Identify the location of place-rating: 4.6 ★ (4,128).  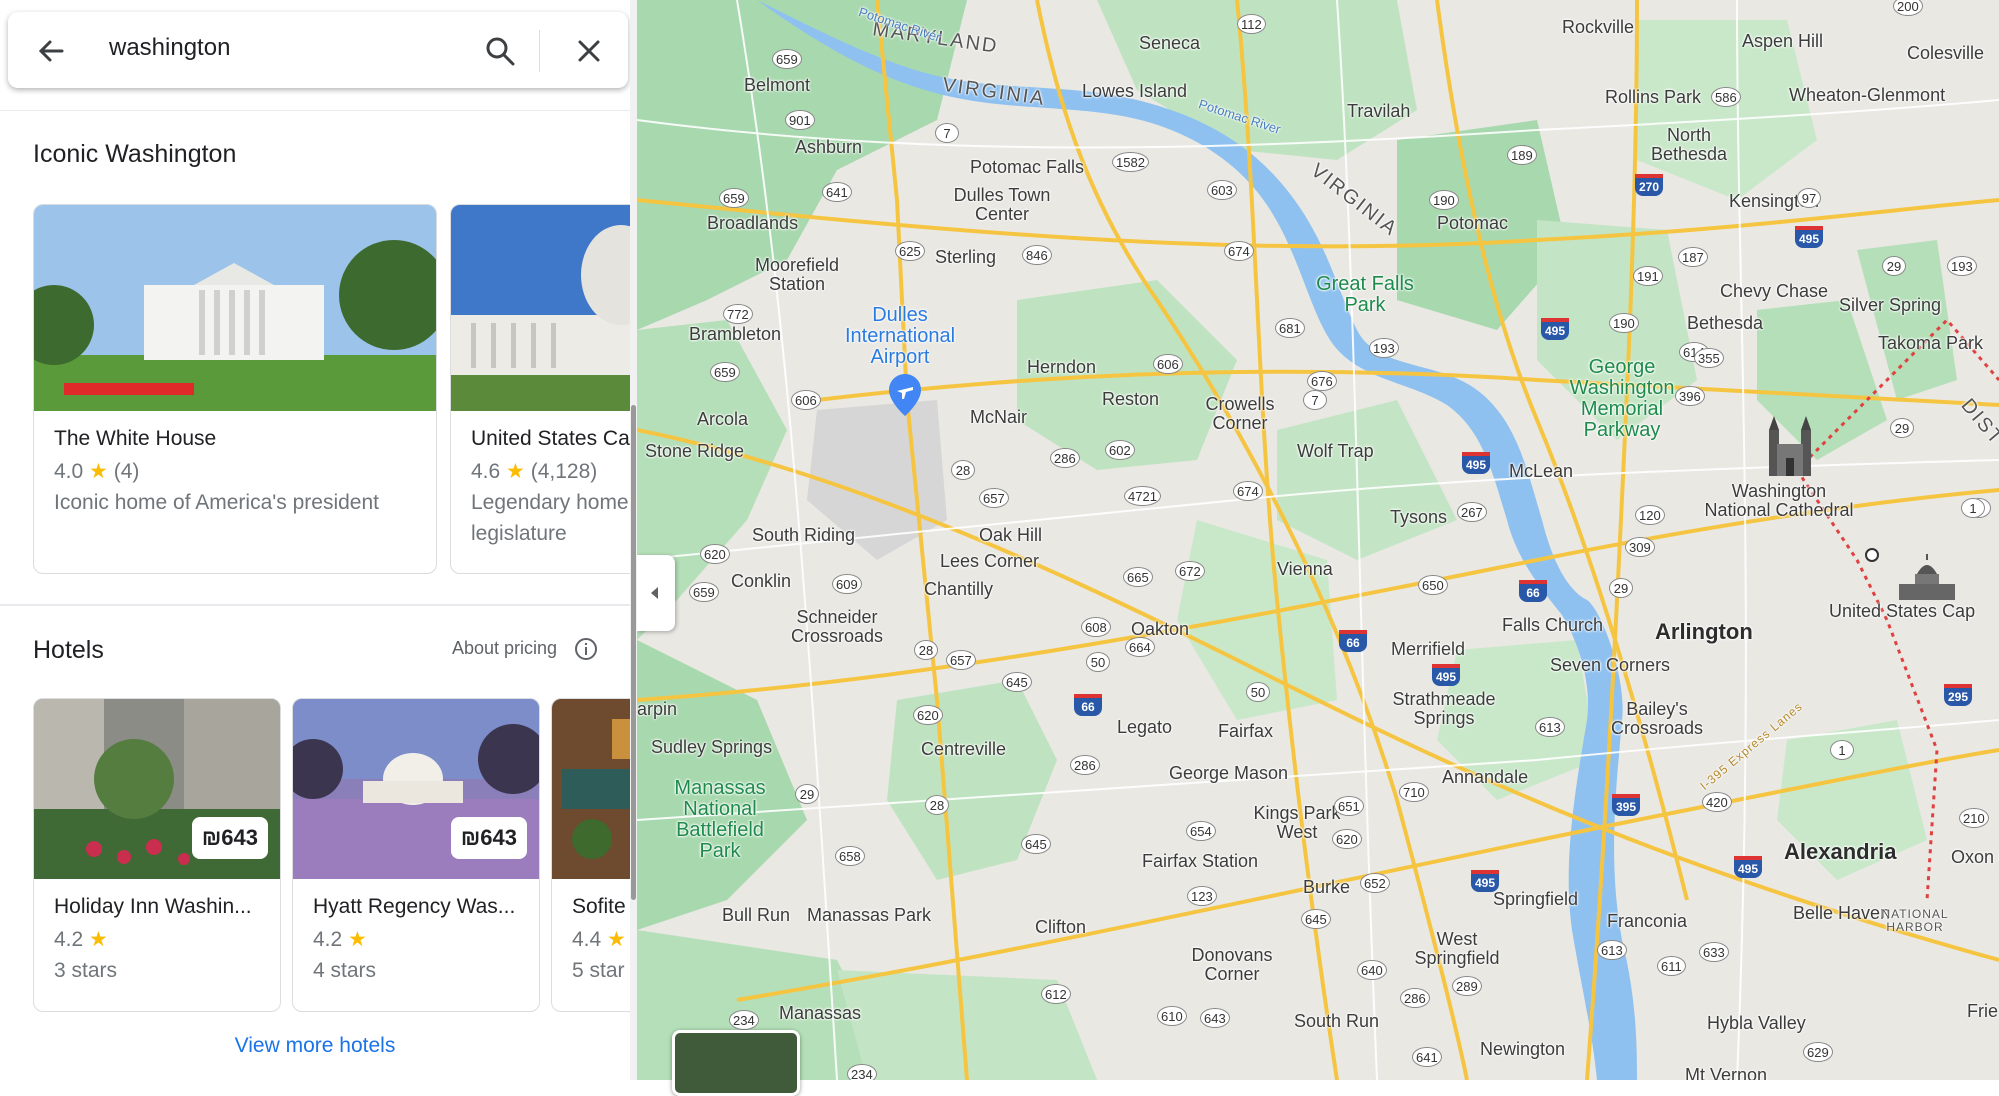
(534, 471).